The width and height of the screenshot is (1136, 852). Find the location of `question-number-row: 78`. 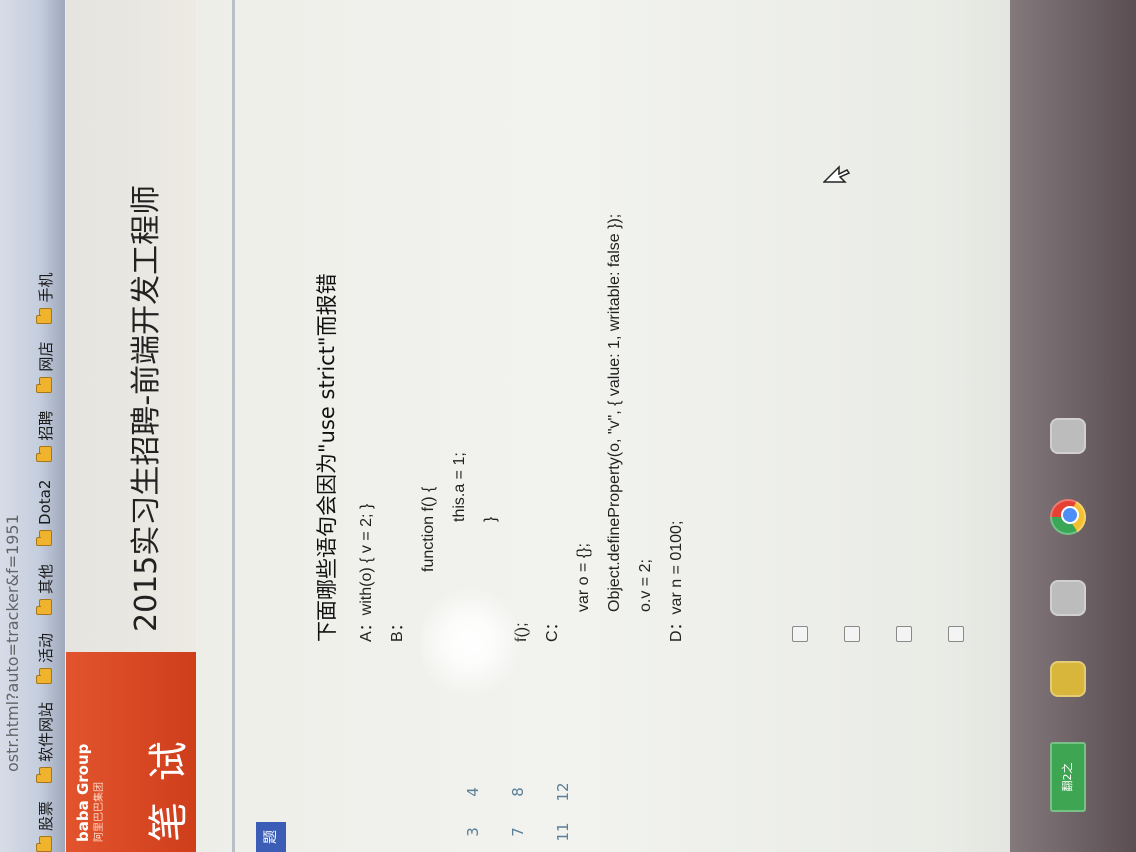

question-number-row: 78 is located at coordinates (518, 767).